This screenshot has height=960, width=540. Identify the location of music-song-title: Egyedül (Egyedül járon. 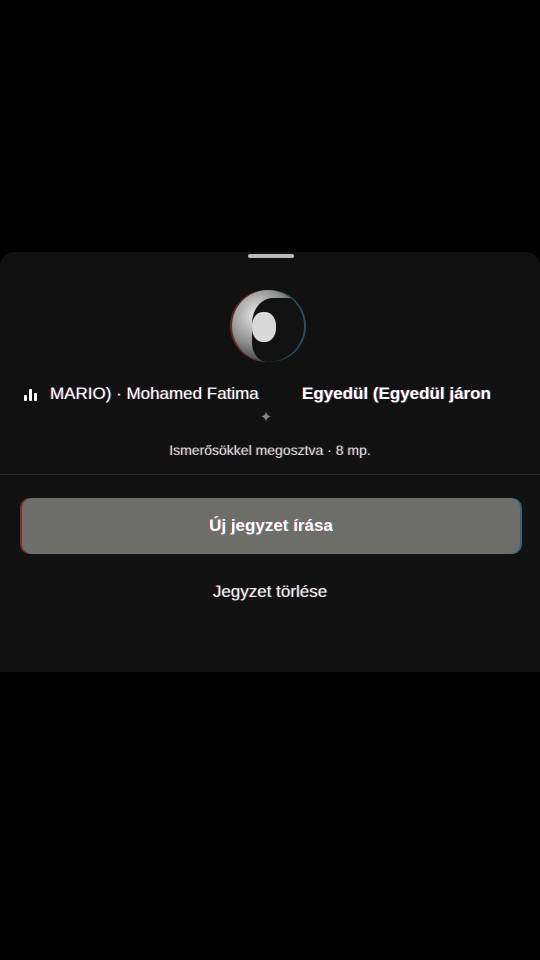
(396, 393).